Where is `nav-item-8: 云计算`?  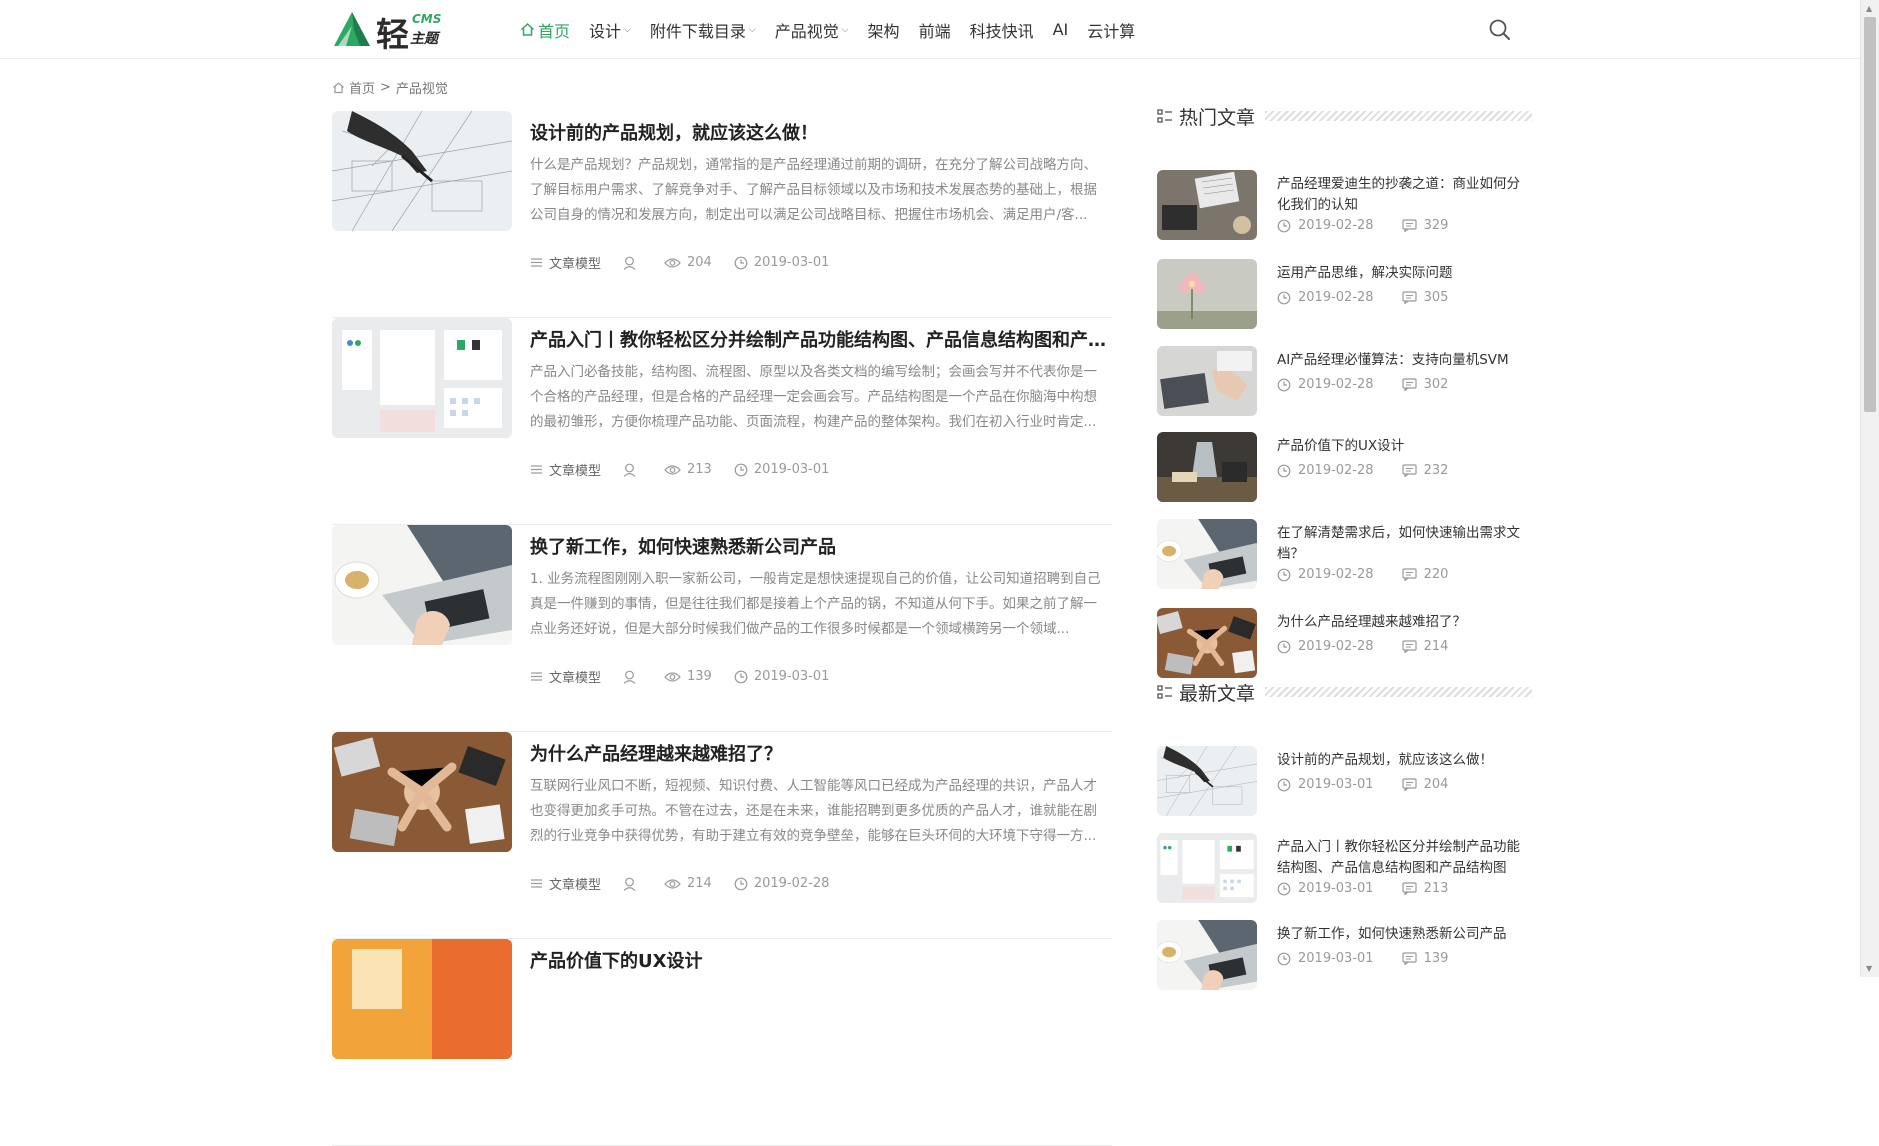 nav-item-8: 云计算 is located at coordinates (1111, 30).